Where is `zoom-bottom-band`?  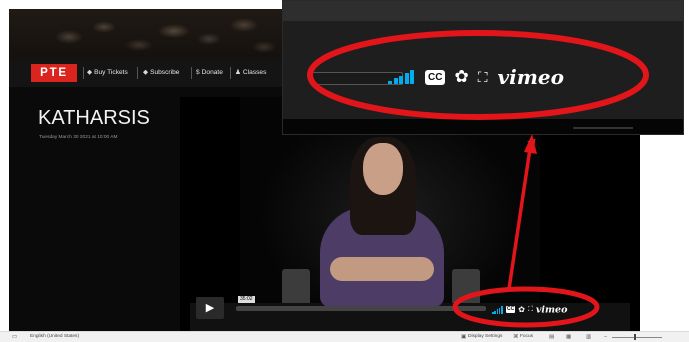
zoom-bottom-band is located at coordinates (483, 126).